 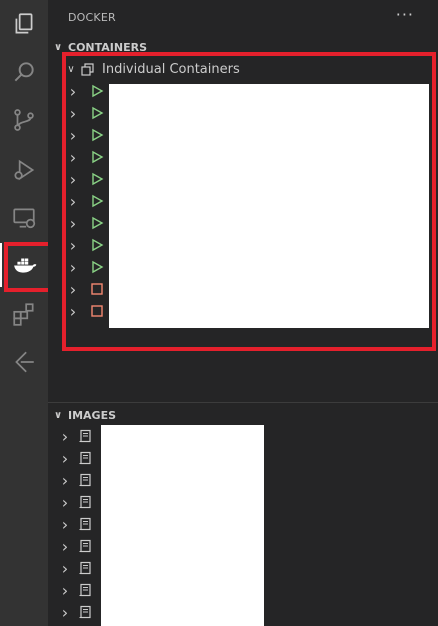 What do you see at coordinates (24, 218) in the screenshot?
I see `remote-explorer-icon` at bounding box center [24, 218].